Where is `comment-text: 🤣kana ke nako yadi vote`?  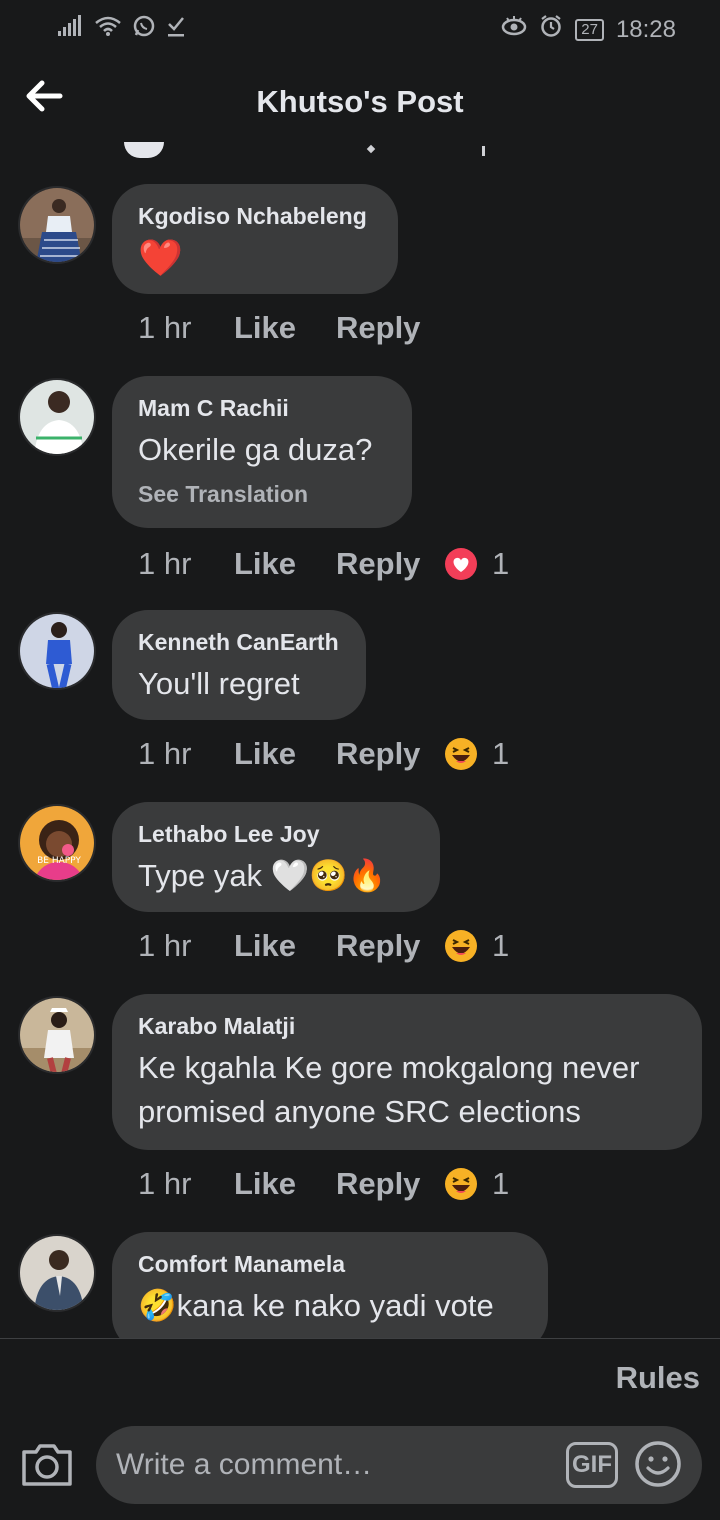
comment-text: 🤣kana ke nako yadi vote is located at coordinates (316, 1305).